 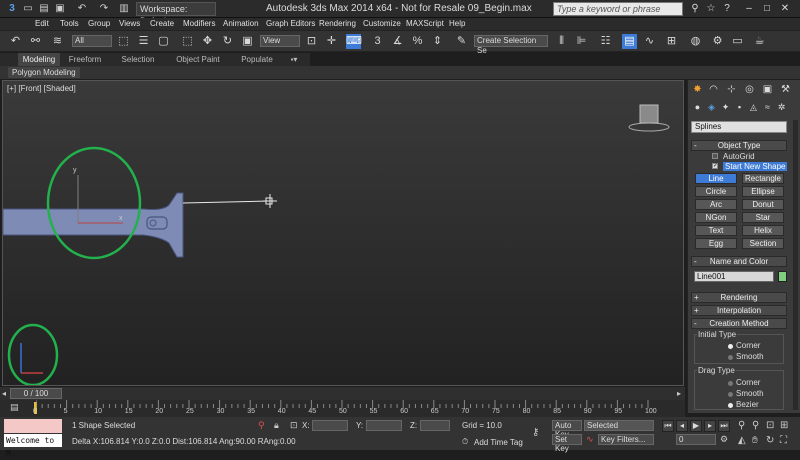 I want to click on text-button: Text, so click(x=716, y=230).